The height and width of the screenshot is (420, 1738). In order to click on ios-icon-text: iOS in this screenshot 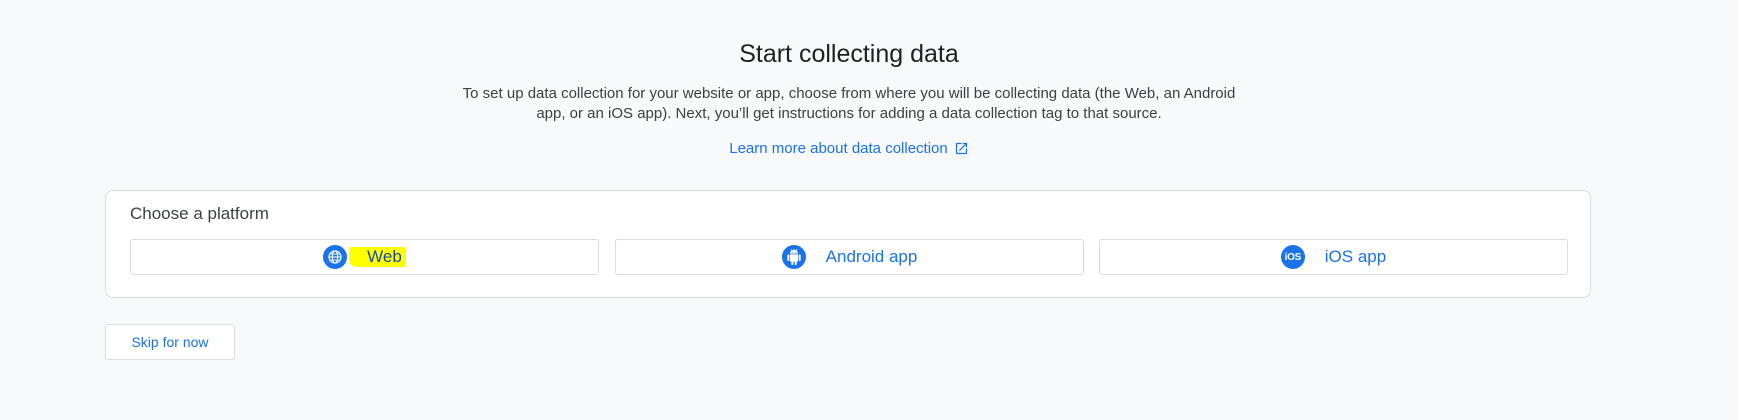, I will do `click(1293, 257)`.